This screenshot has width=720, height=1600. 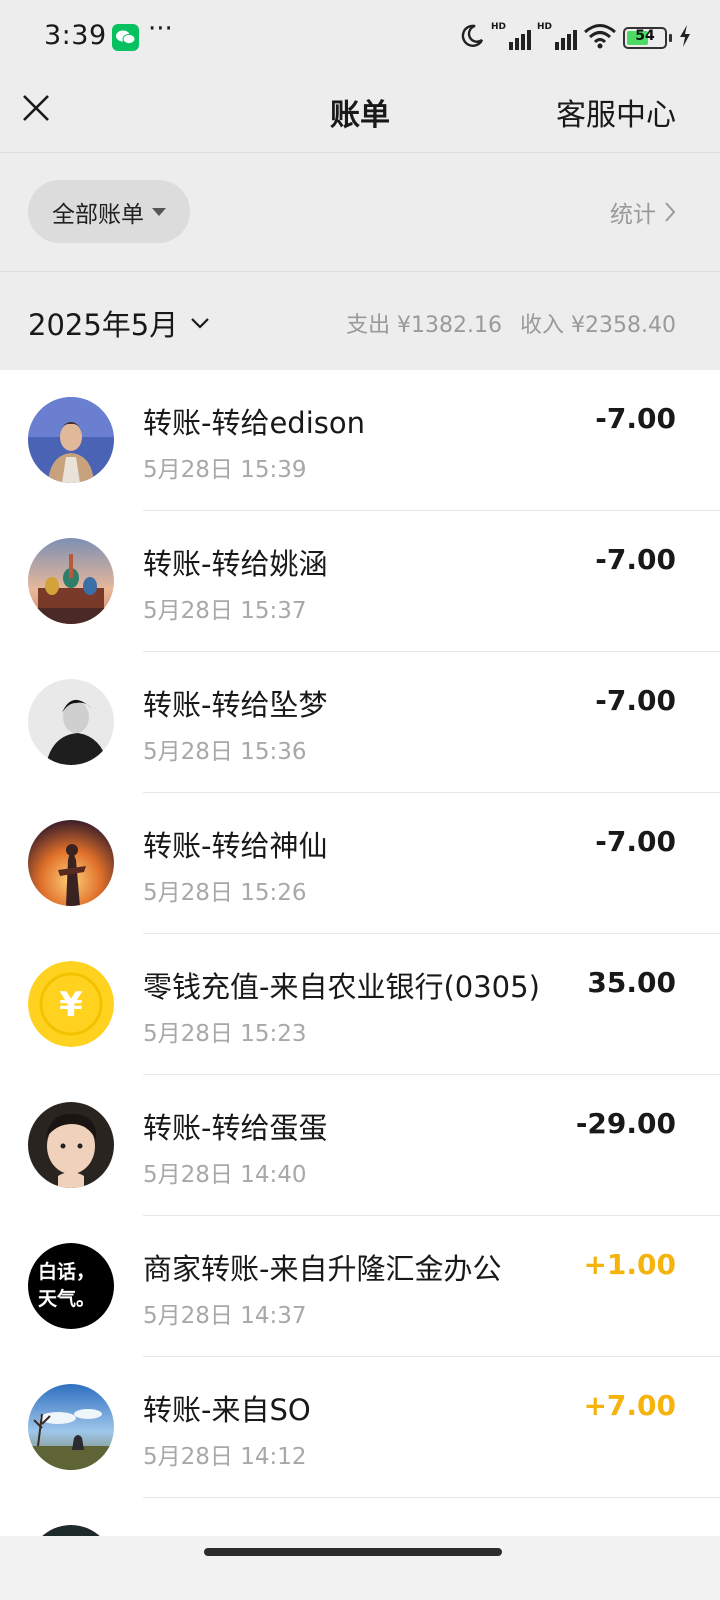 I want to click on wechat-icon, so click(x=125, y=37).